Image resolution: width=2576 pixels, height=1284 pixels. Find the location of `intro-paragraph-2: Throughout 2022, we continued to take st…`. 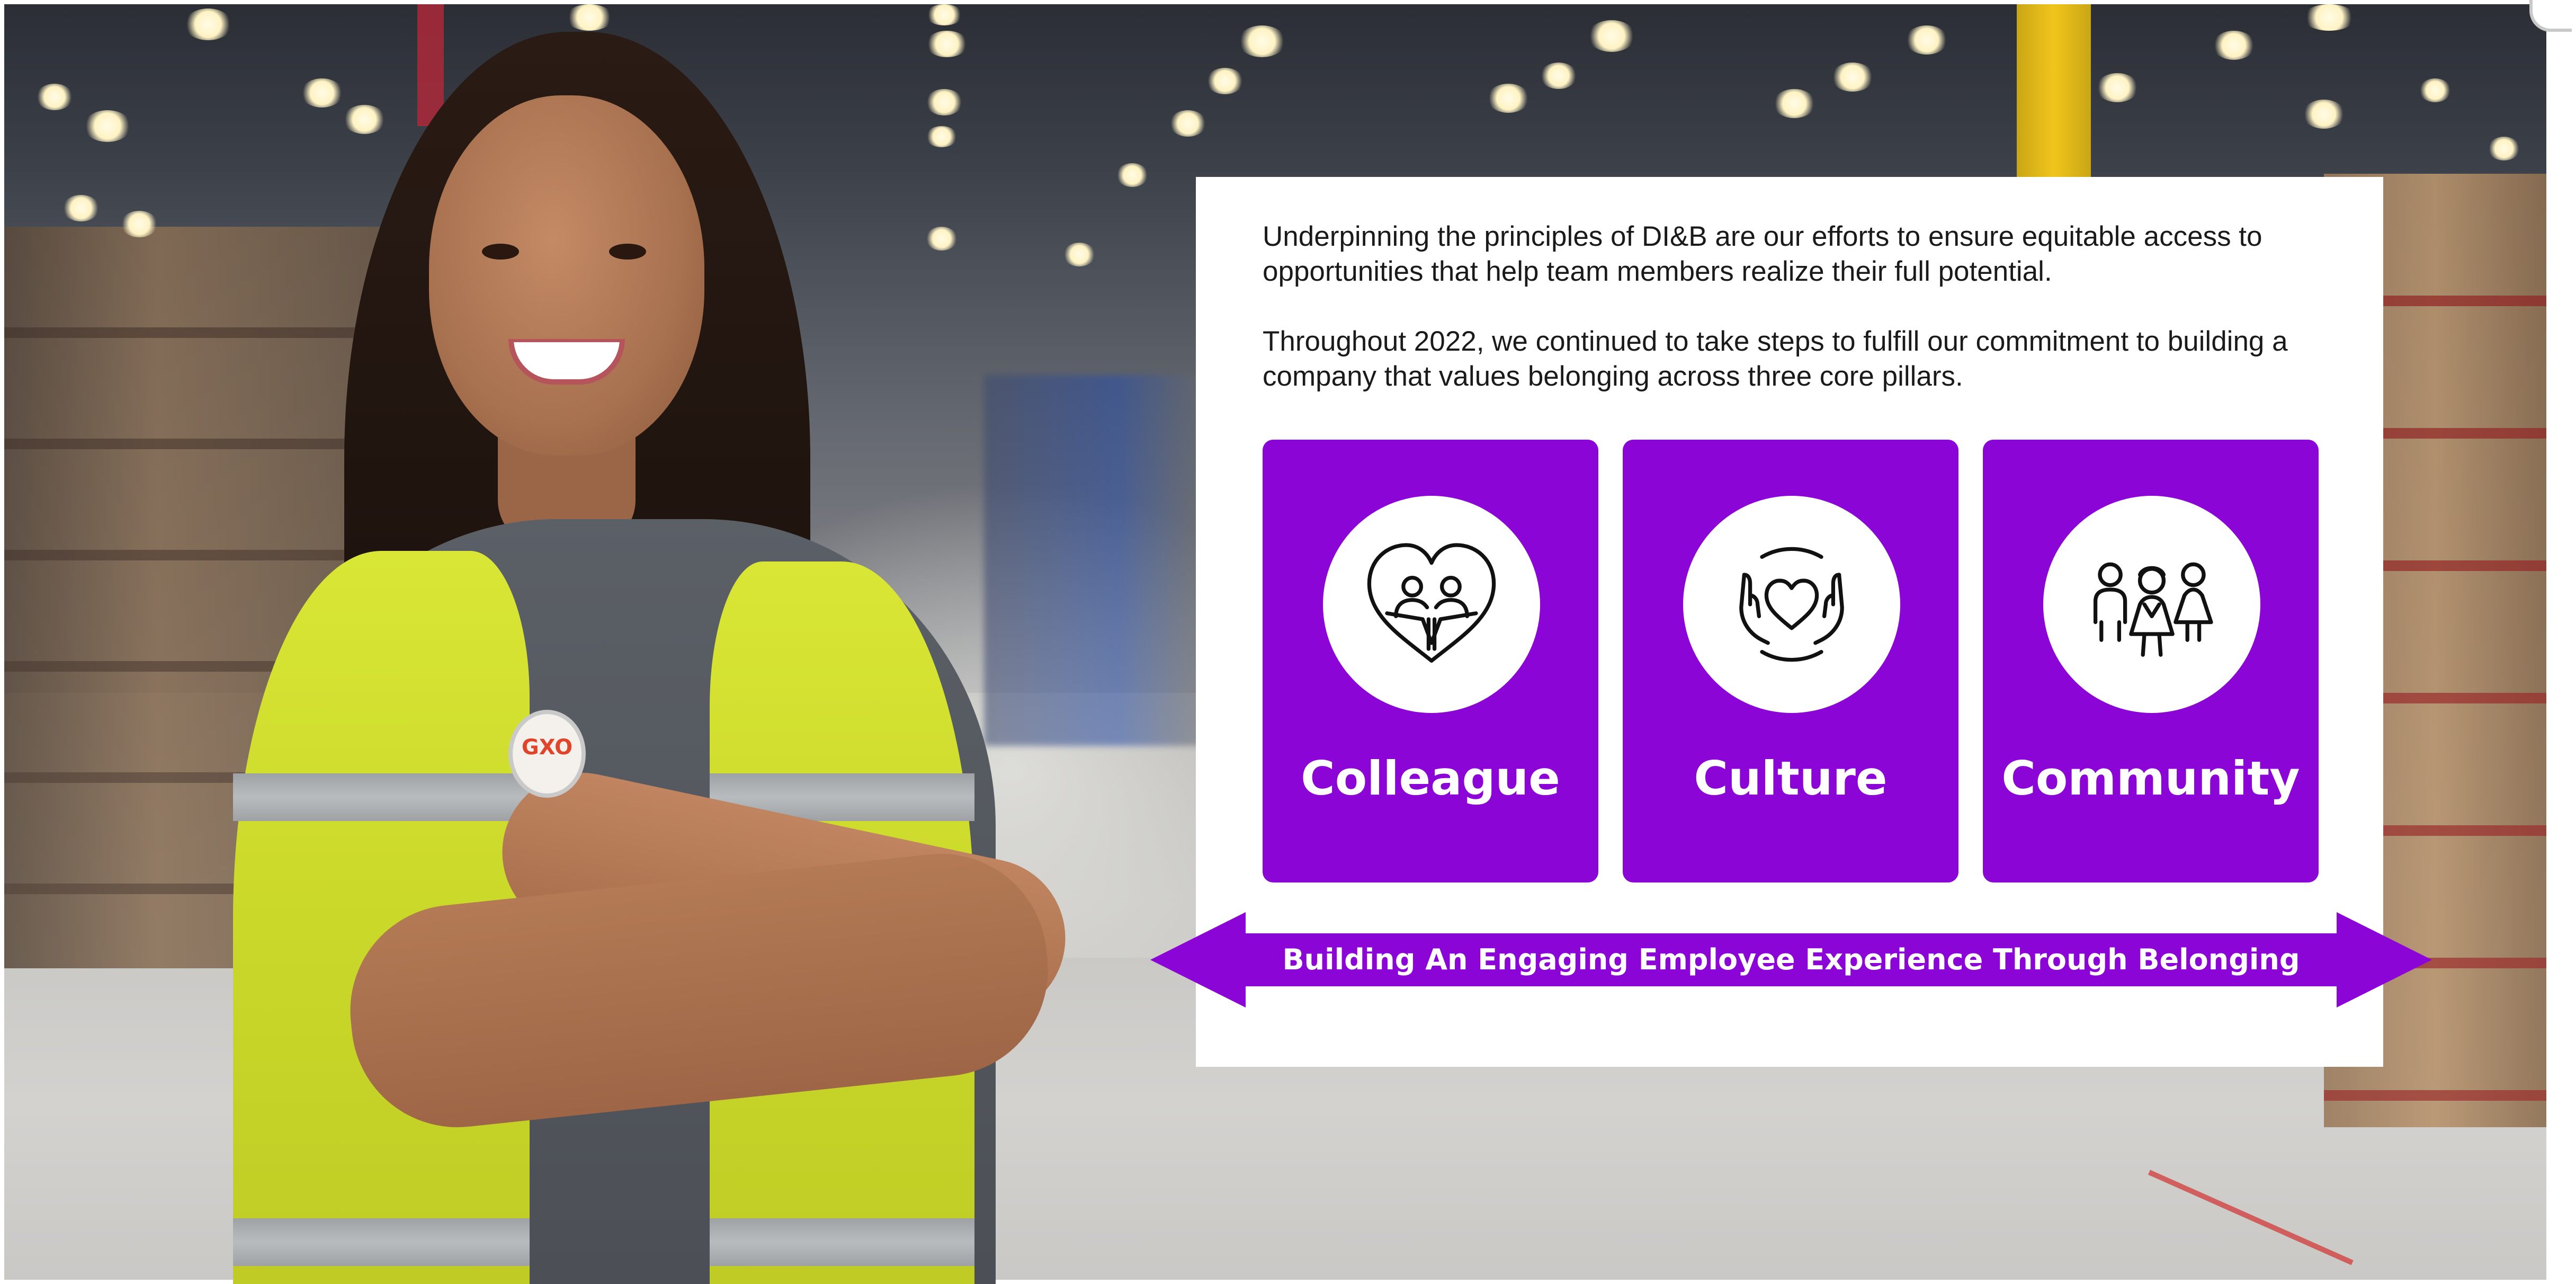

intro-paragraph-2: Throughout 2022, we continued to take st… is located at coordinates (1775, 359).